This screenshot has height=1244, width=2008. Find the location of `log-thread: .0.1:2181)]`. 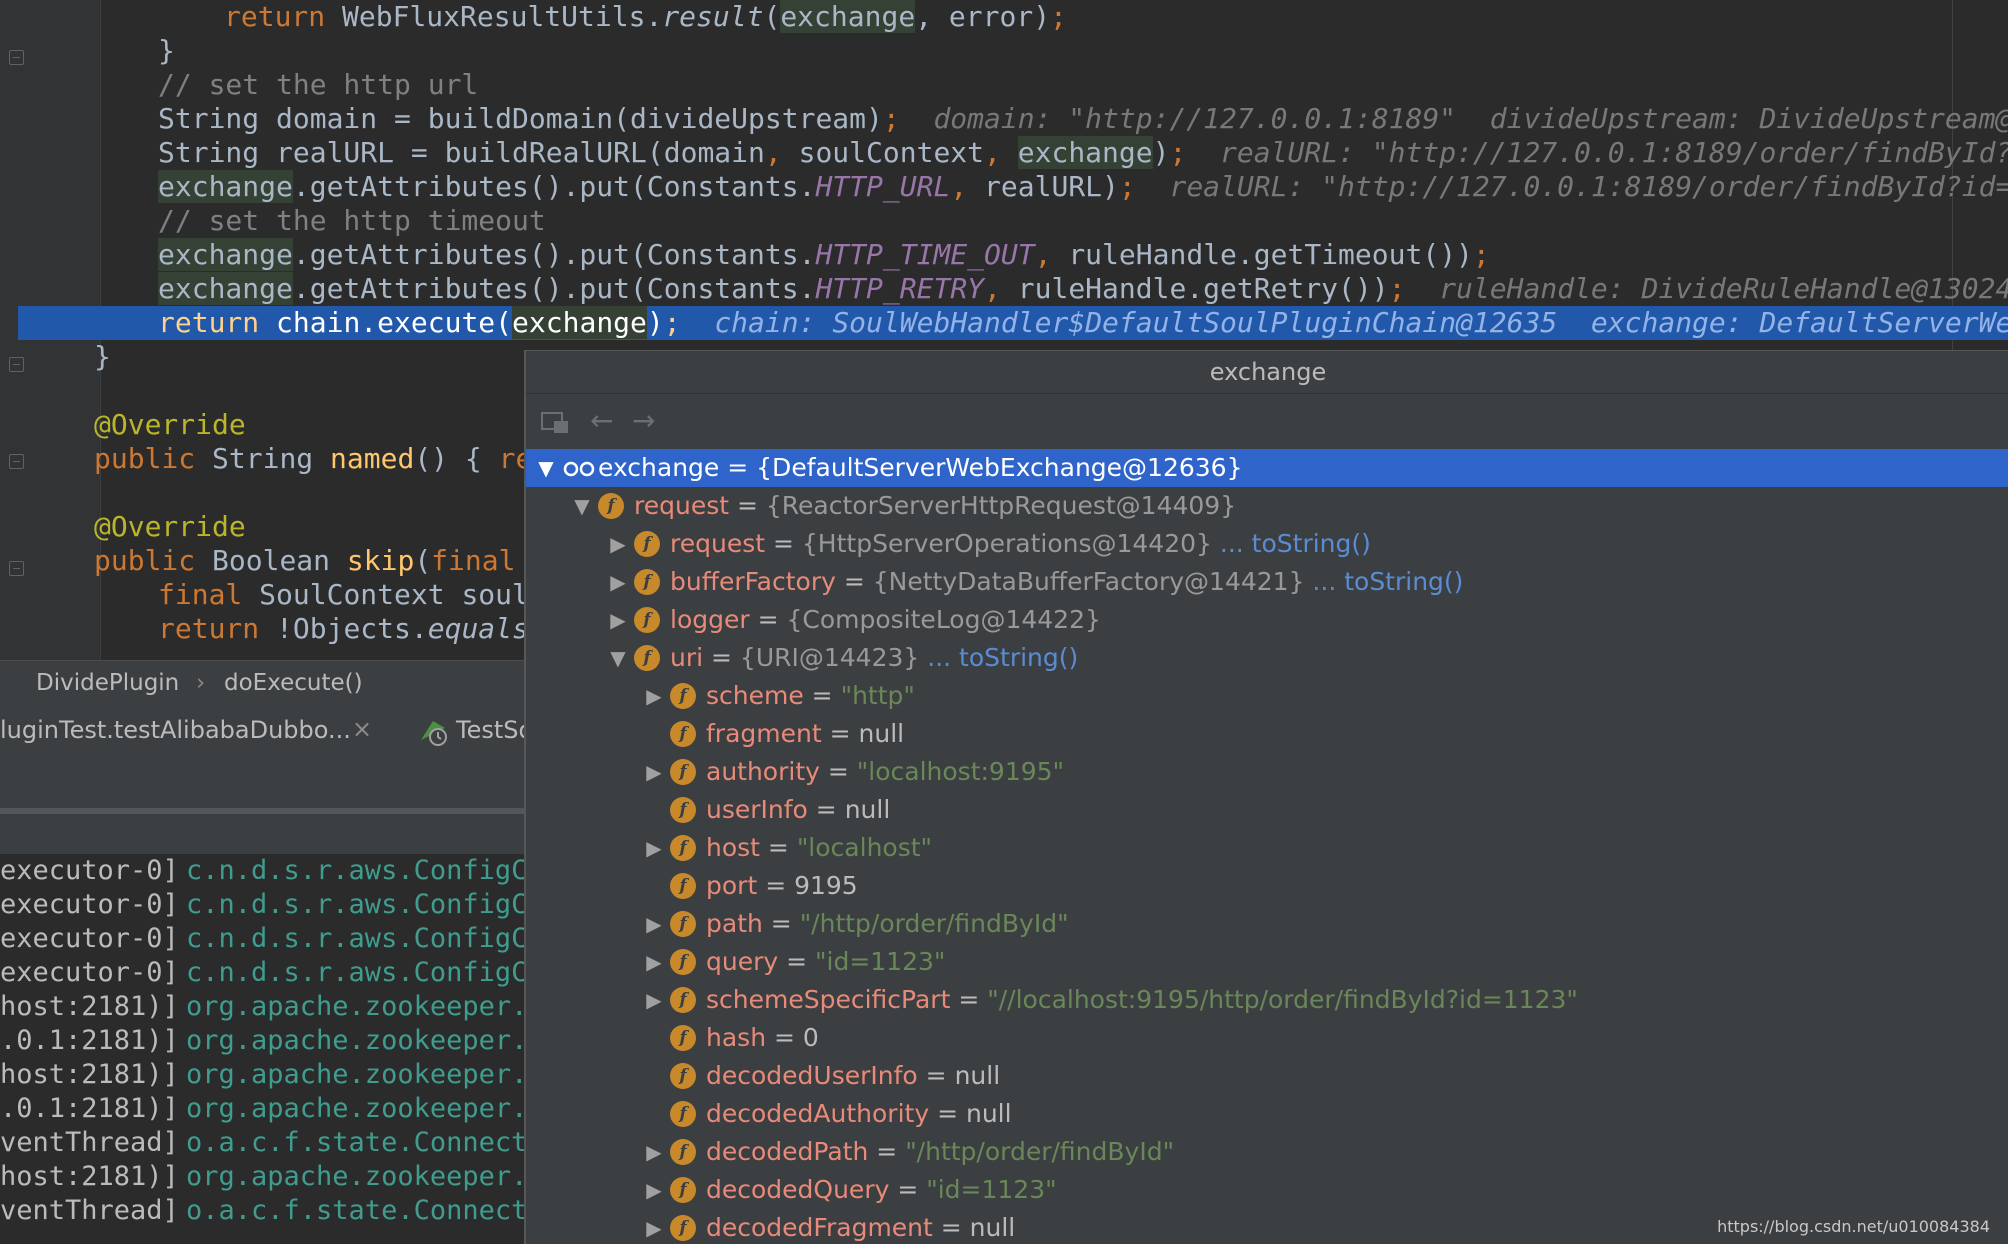

log-thread: .0.1:2181)] is located at coordinates (89, 1040).